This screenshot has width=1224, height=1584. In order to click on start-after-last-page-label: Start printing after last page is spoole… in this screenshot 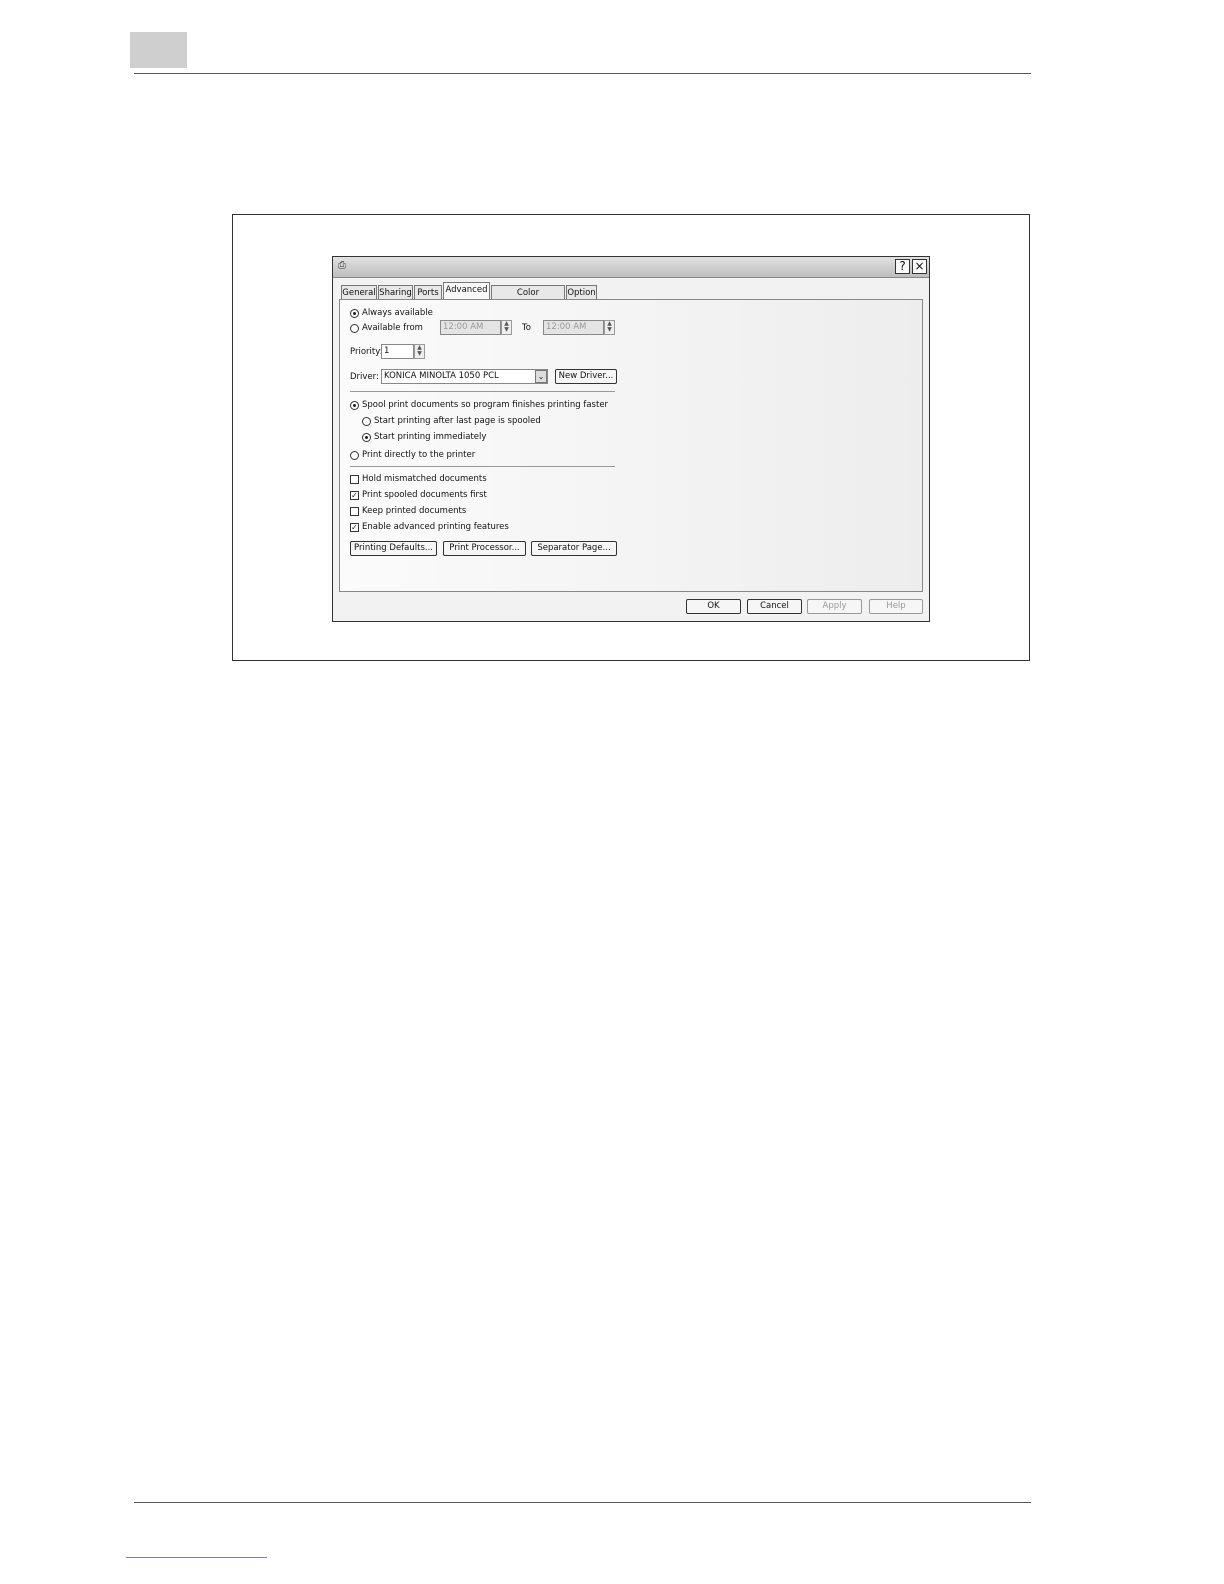, I will do `click(457, 421)`.